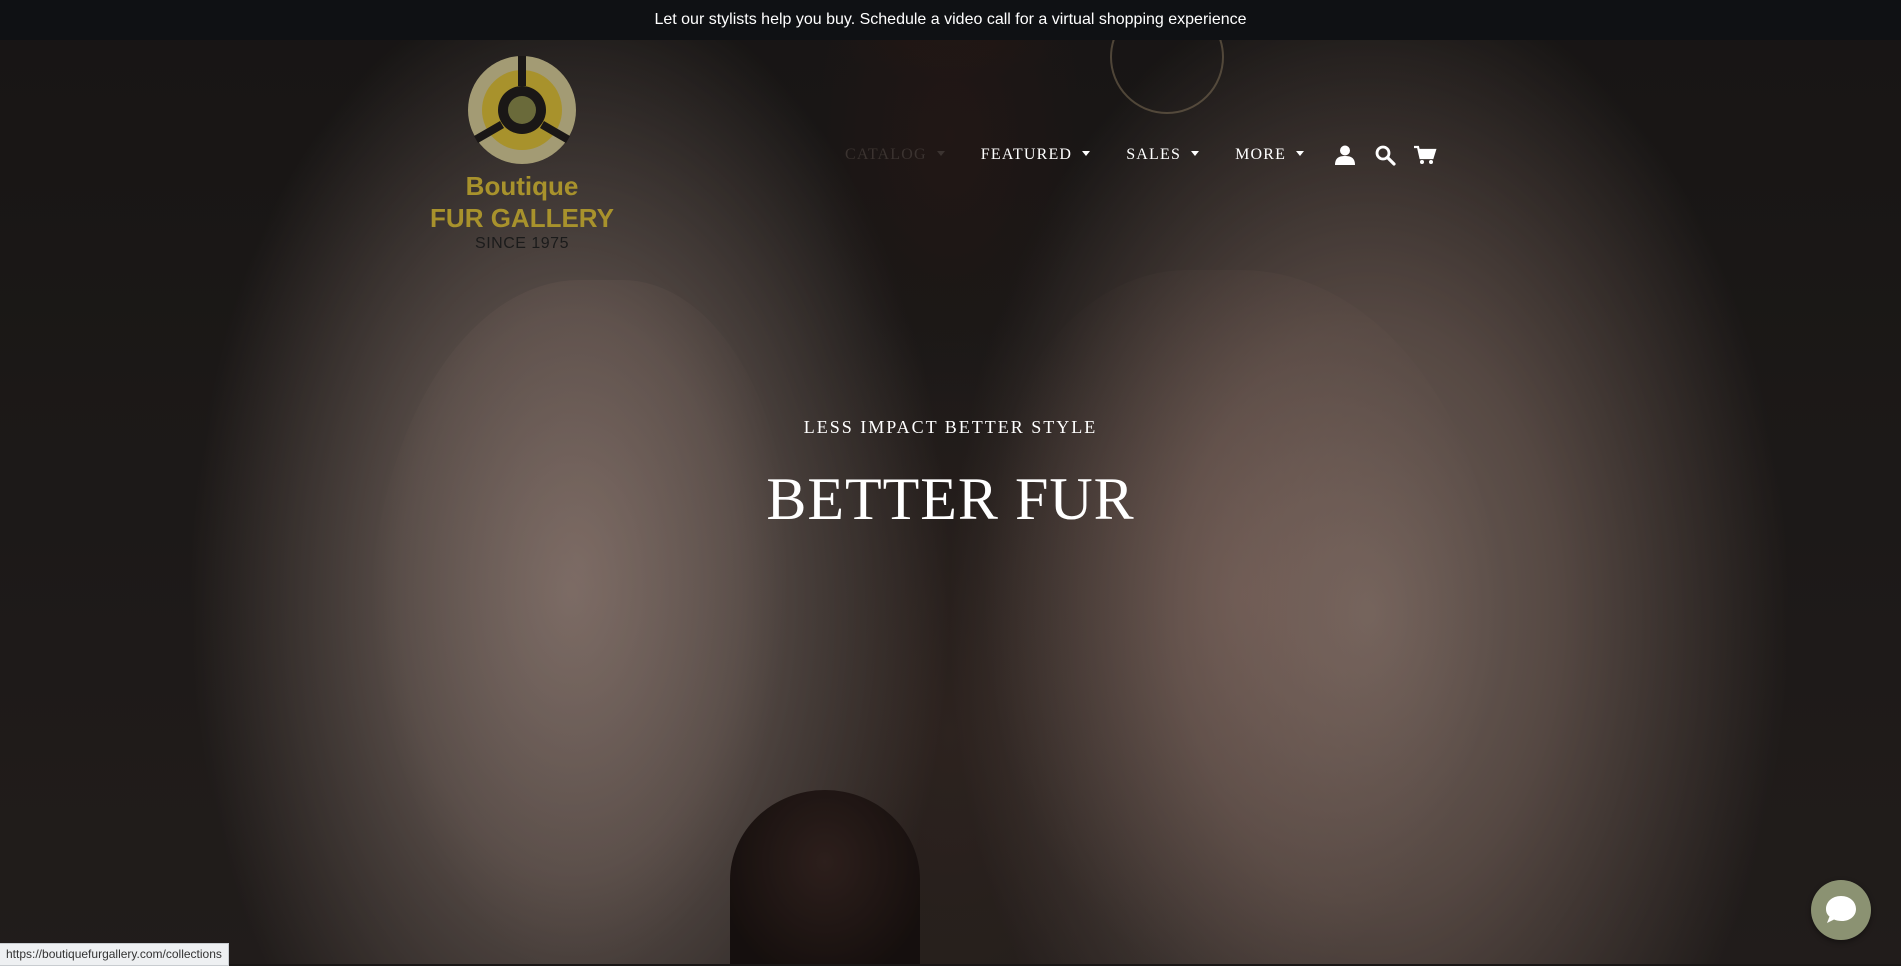 The image size is (1901, 966). I want to click on account-icon, so click(1345, 155).